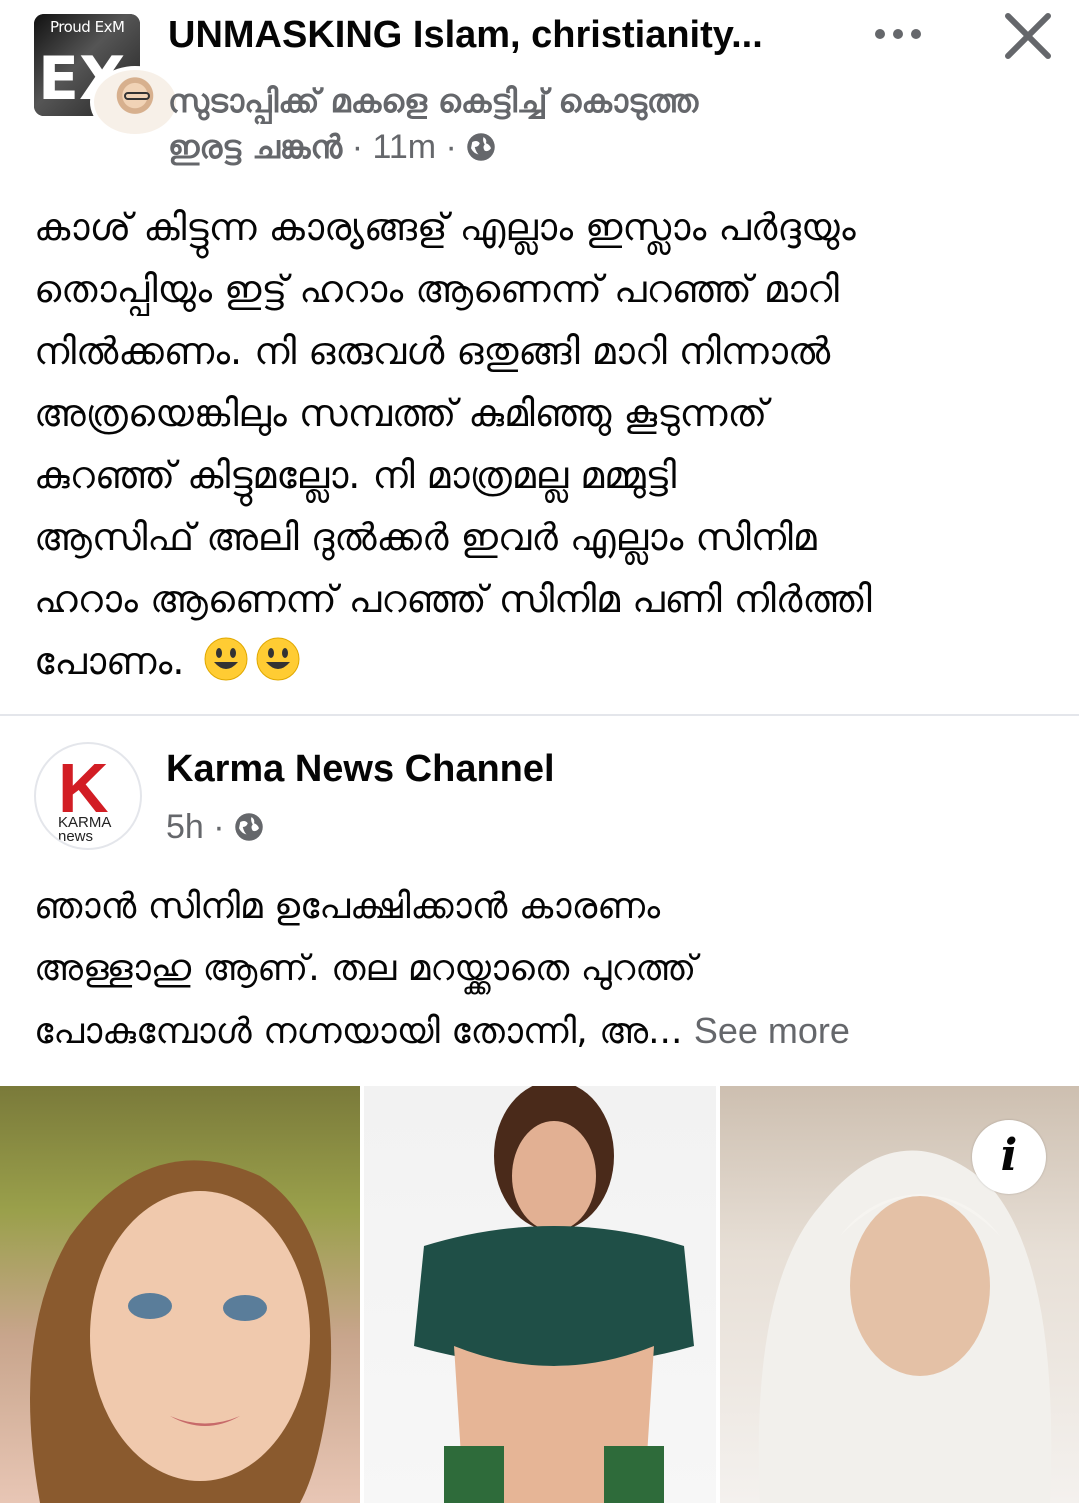 The width and height of the screenshot is (1079, 1503). I want to click on post-text-line: തൊപ്പിയും ഇട്ട് ഹറാം ആണെന്ന് പറഞ്ഞ് മാറി, so click(436, 289).